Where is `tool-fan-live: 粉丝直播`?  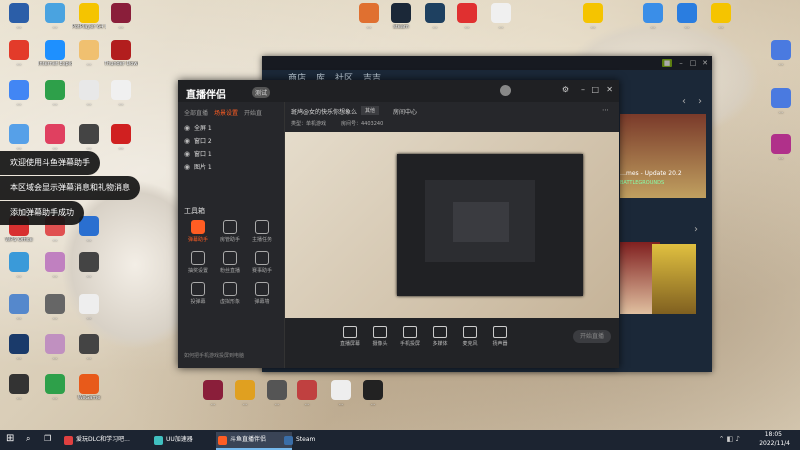 tool-fan-live: 粉丝直播 is located at coordinates (230, 262).